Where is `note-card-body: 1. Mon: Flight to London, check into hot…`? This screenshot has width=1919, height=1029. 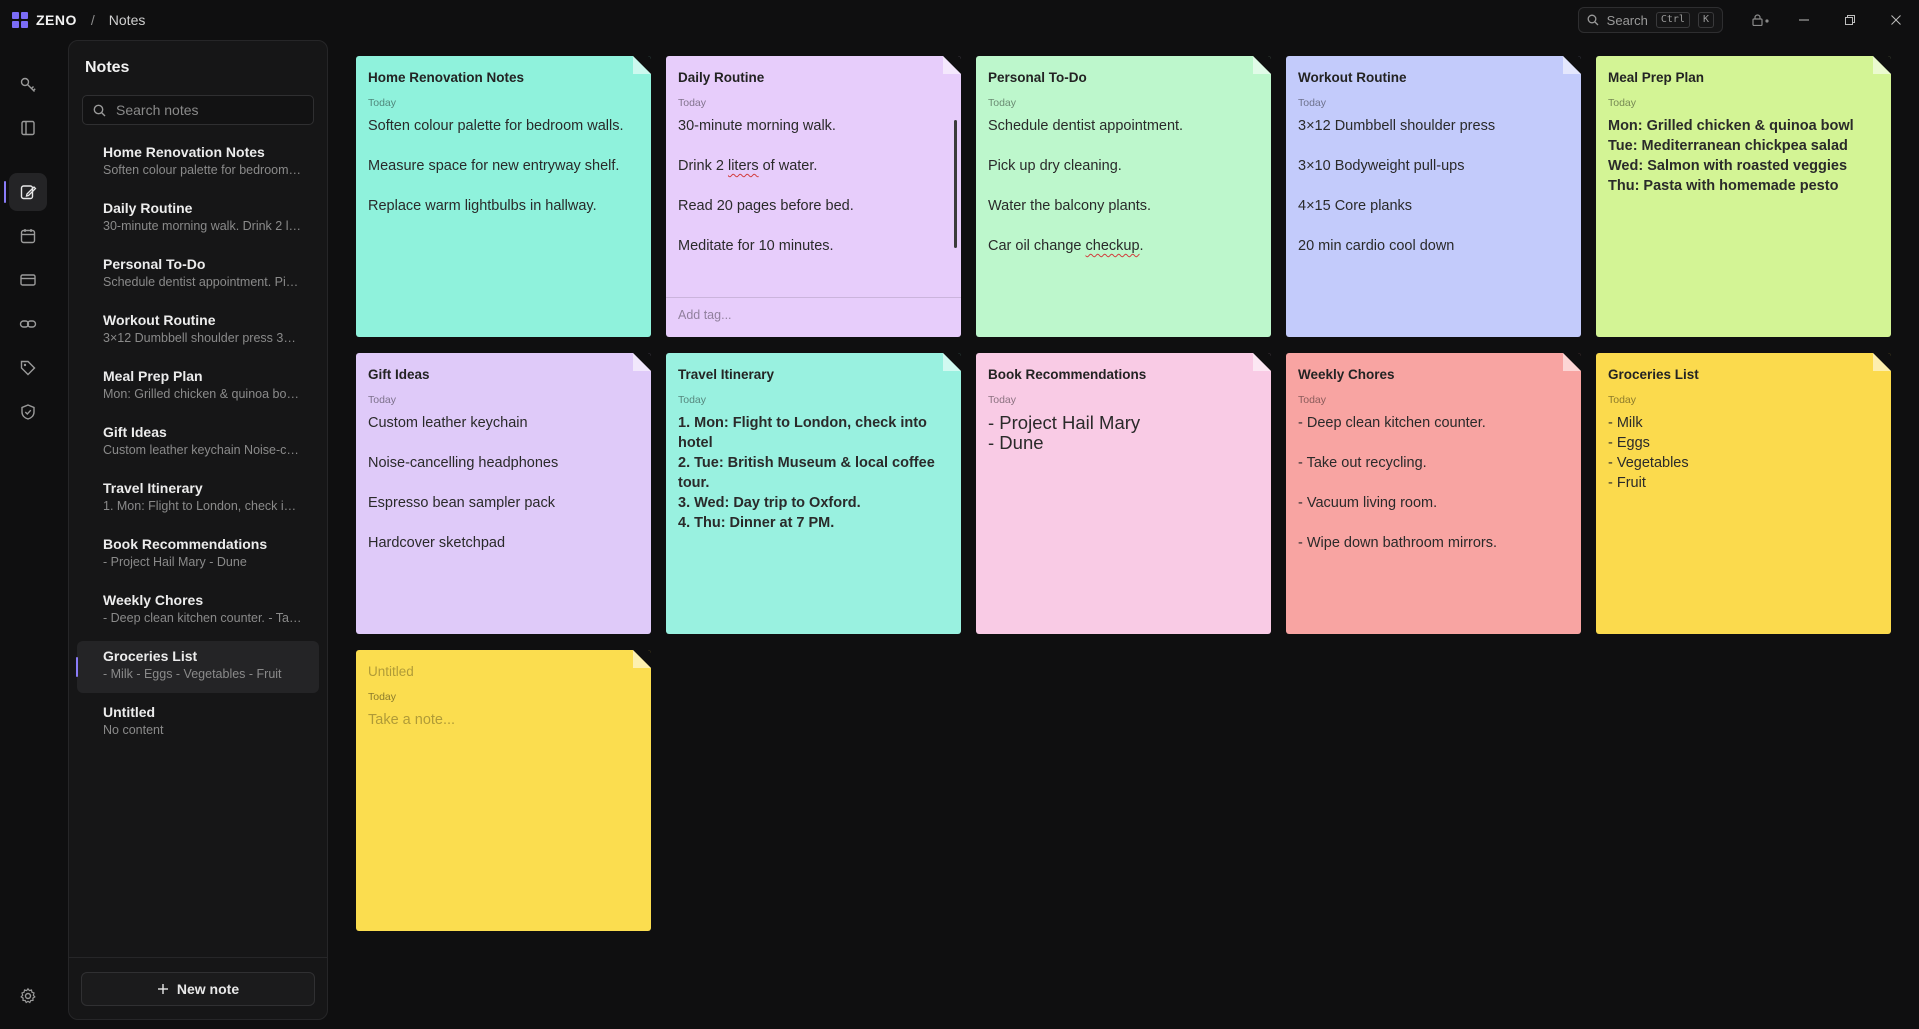 note-card-body: 1. Mon: Flight to London, check into hot… is located at coordinates (813, 473).